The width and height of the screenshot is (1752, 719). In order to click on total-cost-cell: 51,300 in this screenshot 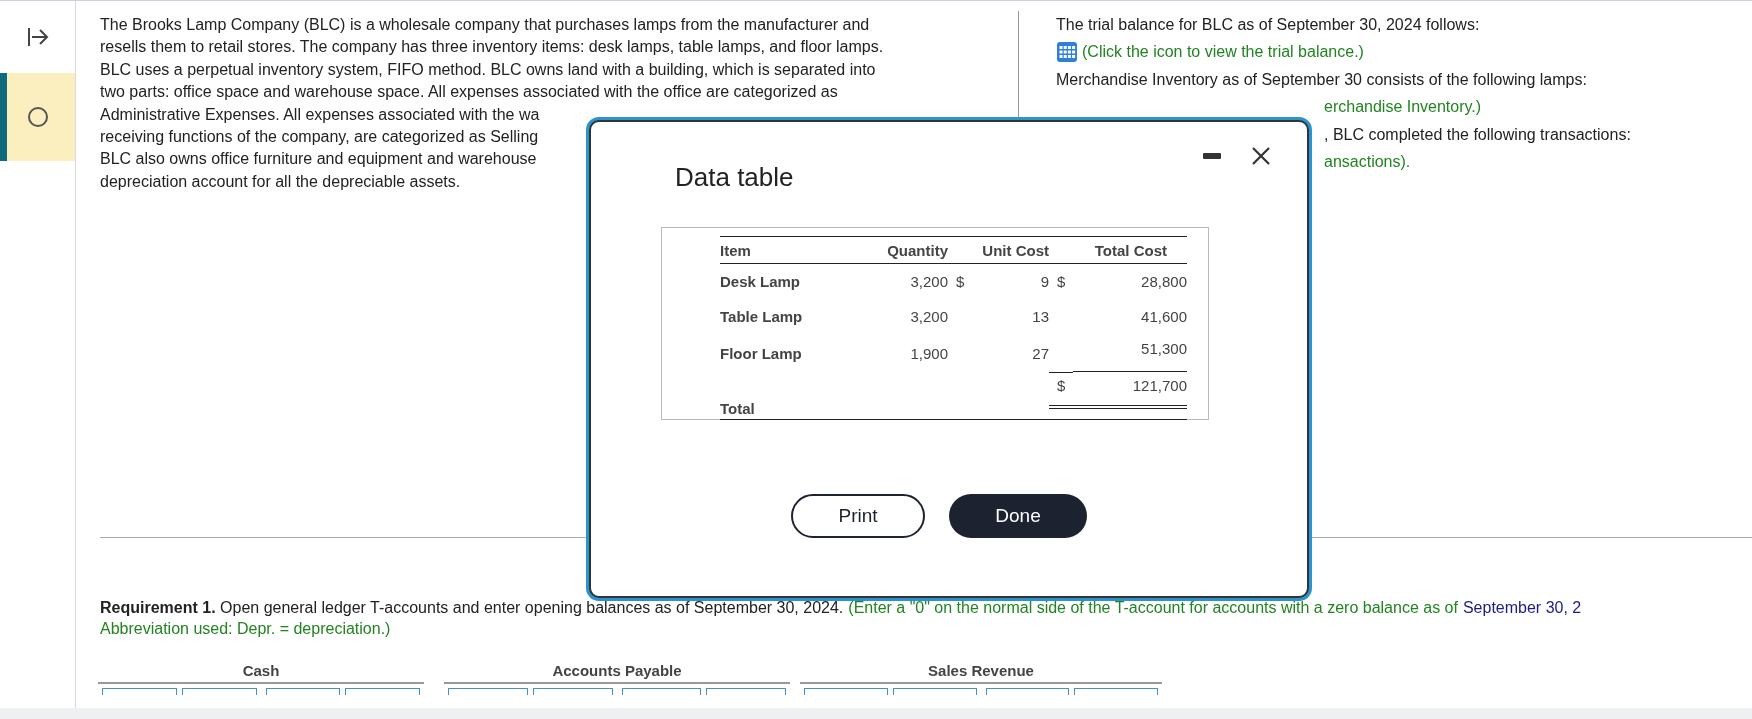, I will do `click(1130, 353)`.